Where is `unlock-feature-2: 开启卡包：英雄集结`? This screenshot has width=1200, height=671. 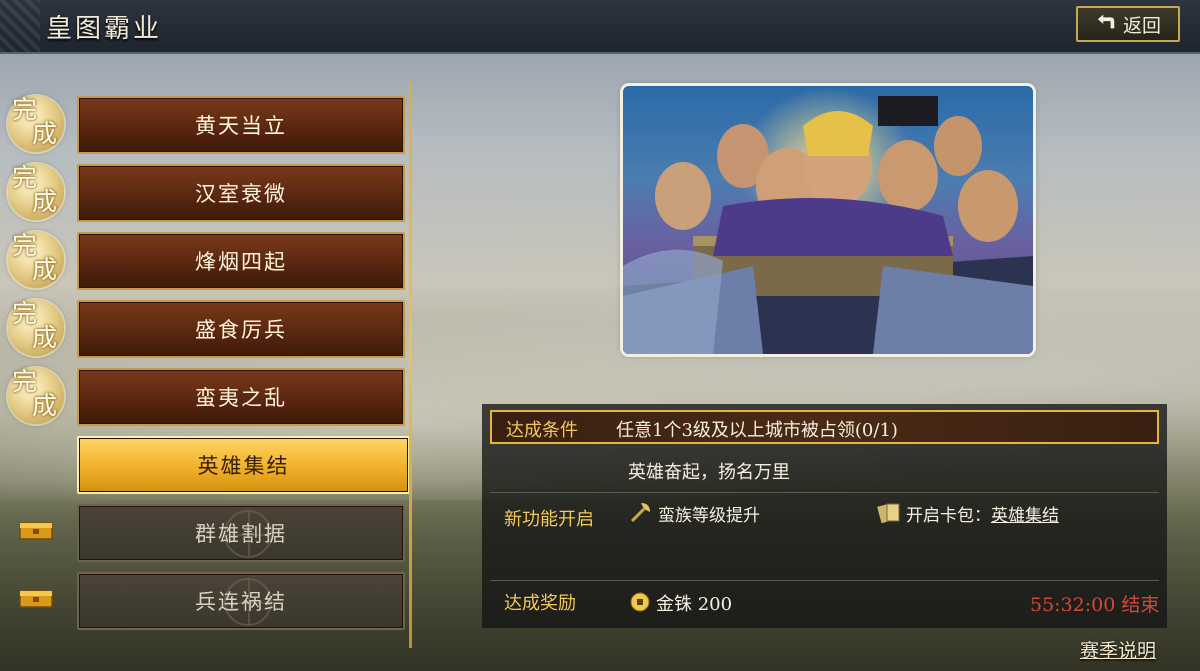 unlock-feature-2: 开启卡包：英雄集结 is located at coordinates (982, 516).